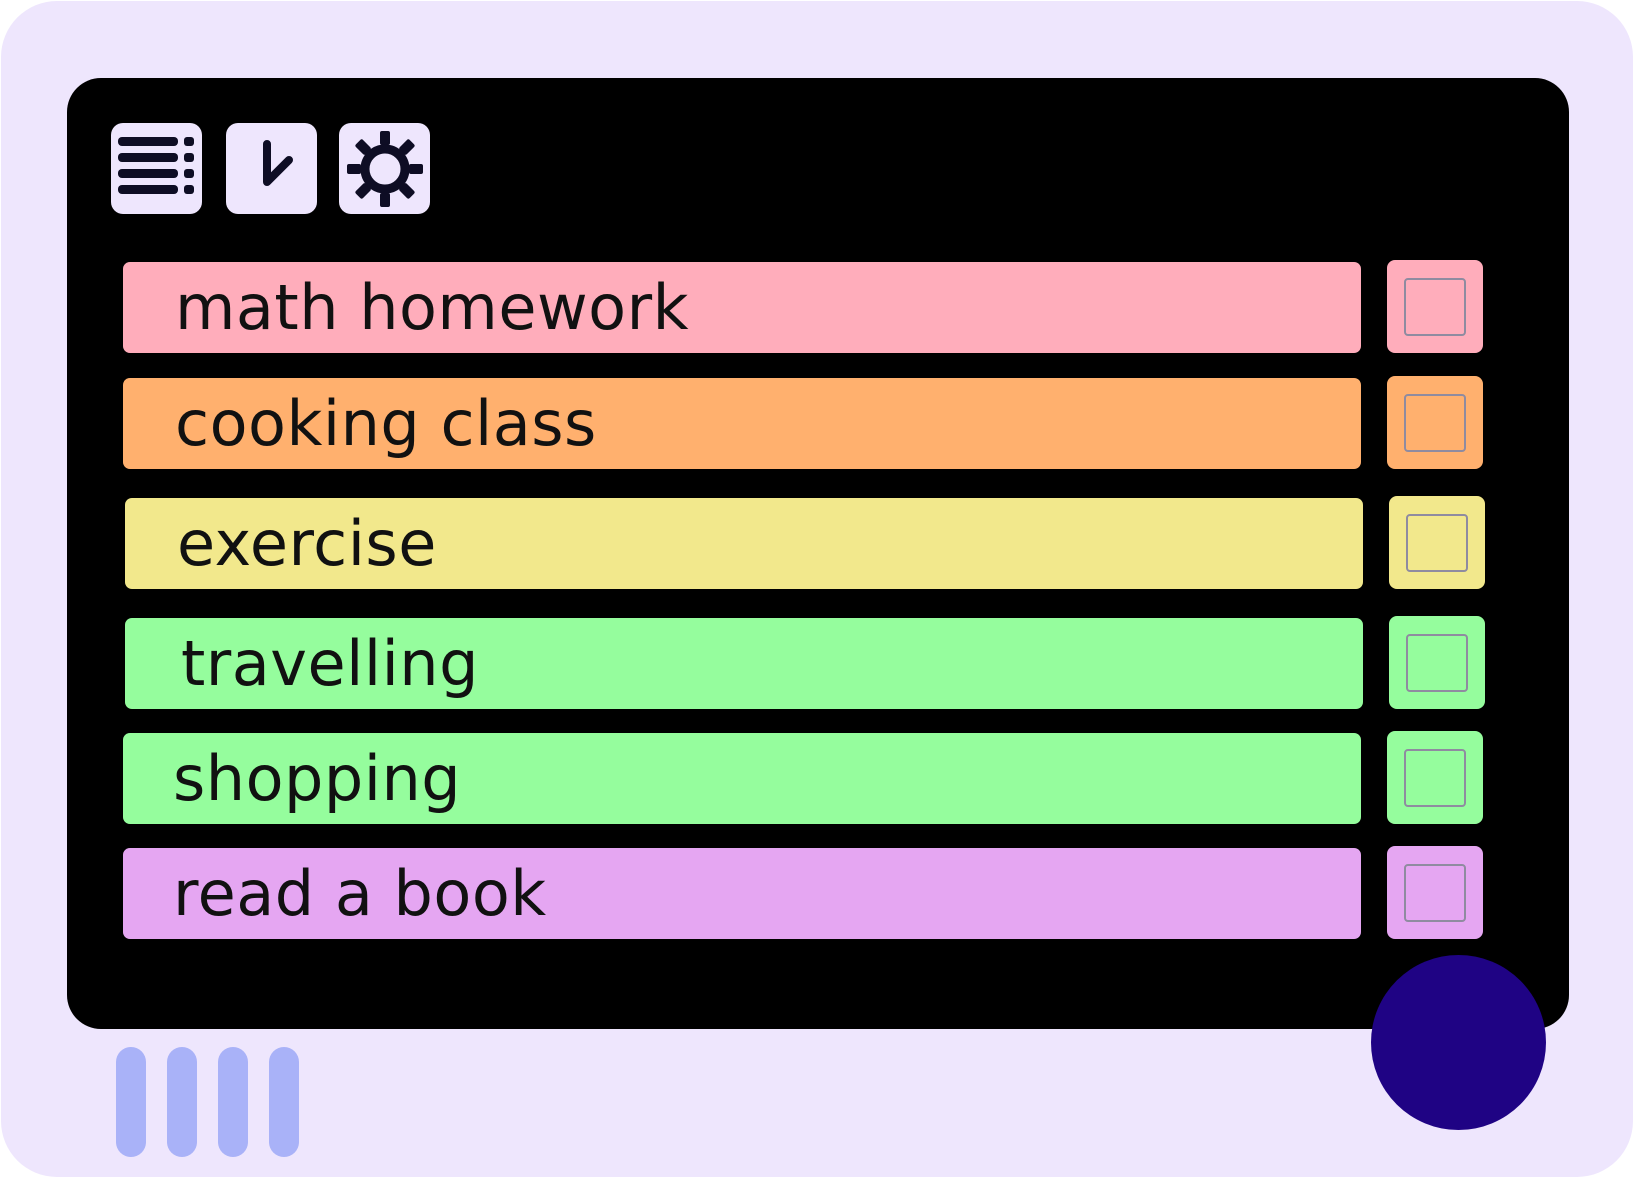 This screenshot has width=1634, height=1178. Describe the element at coordinates (744, 543) in the screenshot. I see `todo-label: exercise` at that location.